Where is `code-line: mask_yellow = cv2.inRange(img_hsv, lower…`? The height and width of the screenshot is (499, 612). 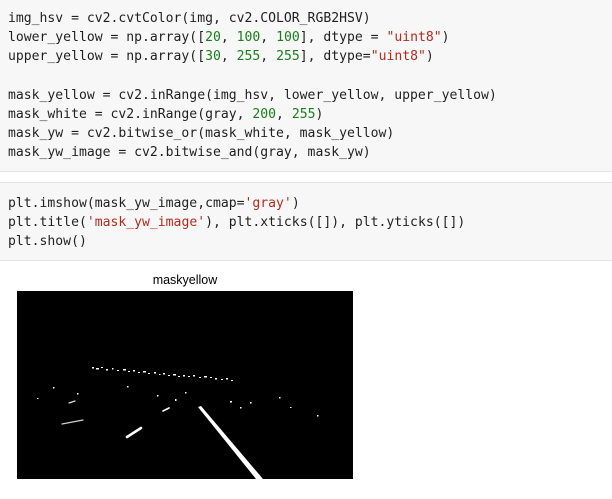
code-line: mask_yellow = cv2.inRange(img_hsv, lower… is located at coordinates (252, 95).